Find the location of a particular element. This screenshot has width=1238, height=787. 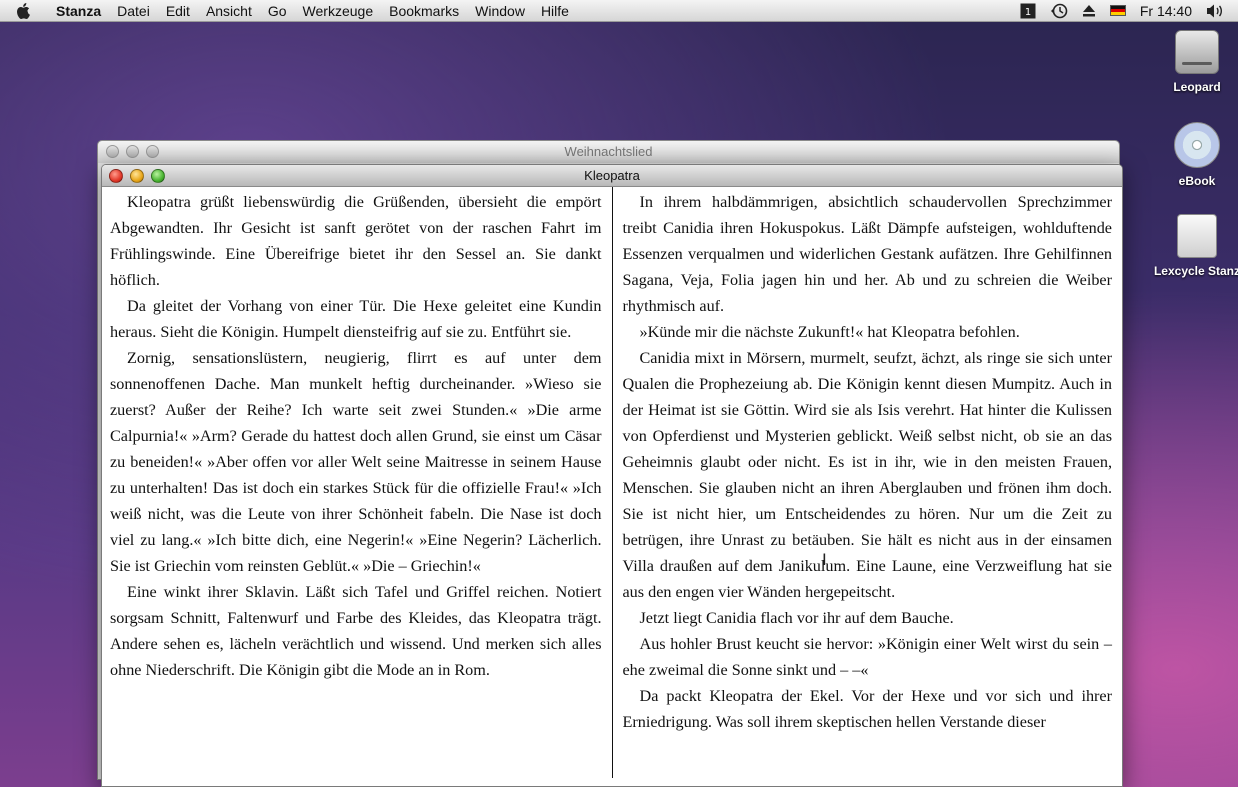

background-window-title: Weihnachtslied is located at coordinates (608, 151).